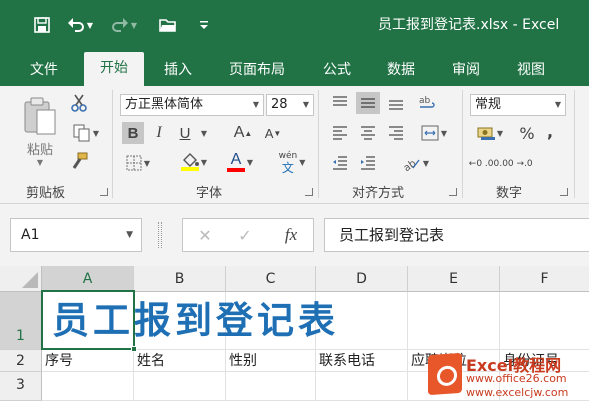 This screenshot has width=589, height=401. I want to click on percent-button: %, so click(527, 133).